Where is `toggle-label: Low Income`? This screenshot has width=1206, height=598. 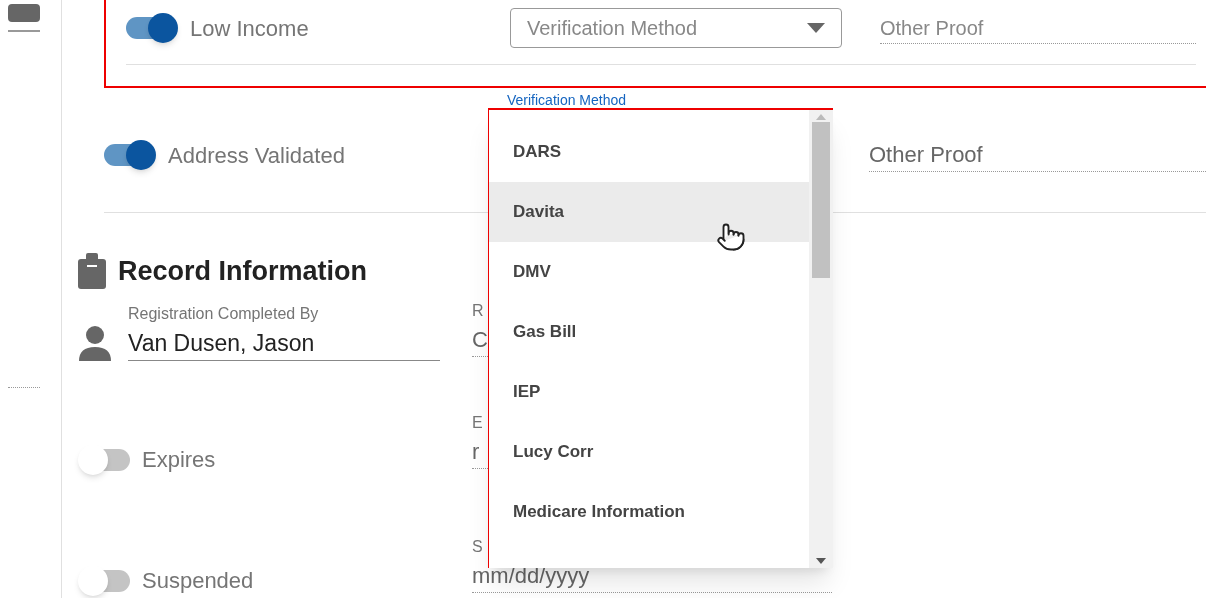
toggle-label: Low Income is located at coordinates (250, 28).